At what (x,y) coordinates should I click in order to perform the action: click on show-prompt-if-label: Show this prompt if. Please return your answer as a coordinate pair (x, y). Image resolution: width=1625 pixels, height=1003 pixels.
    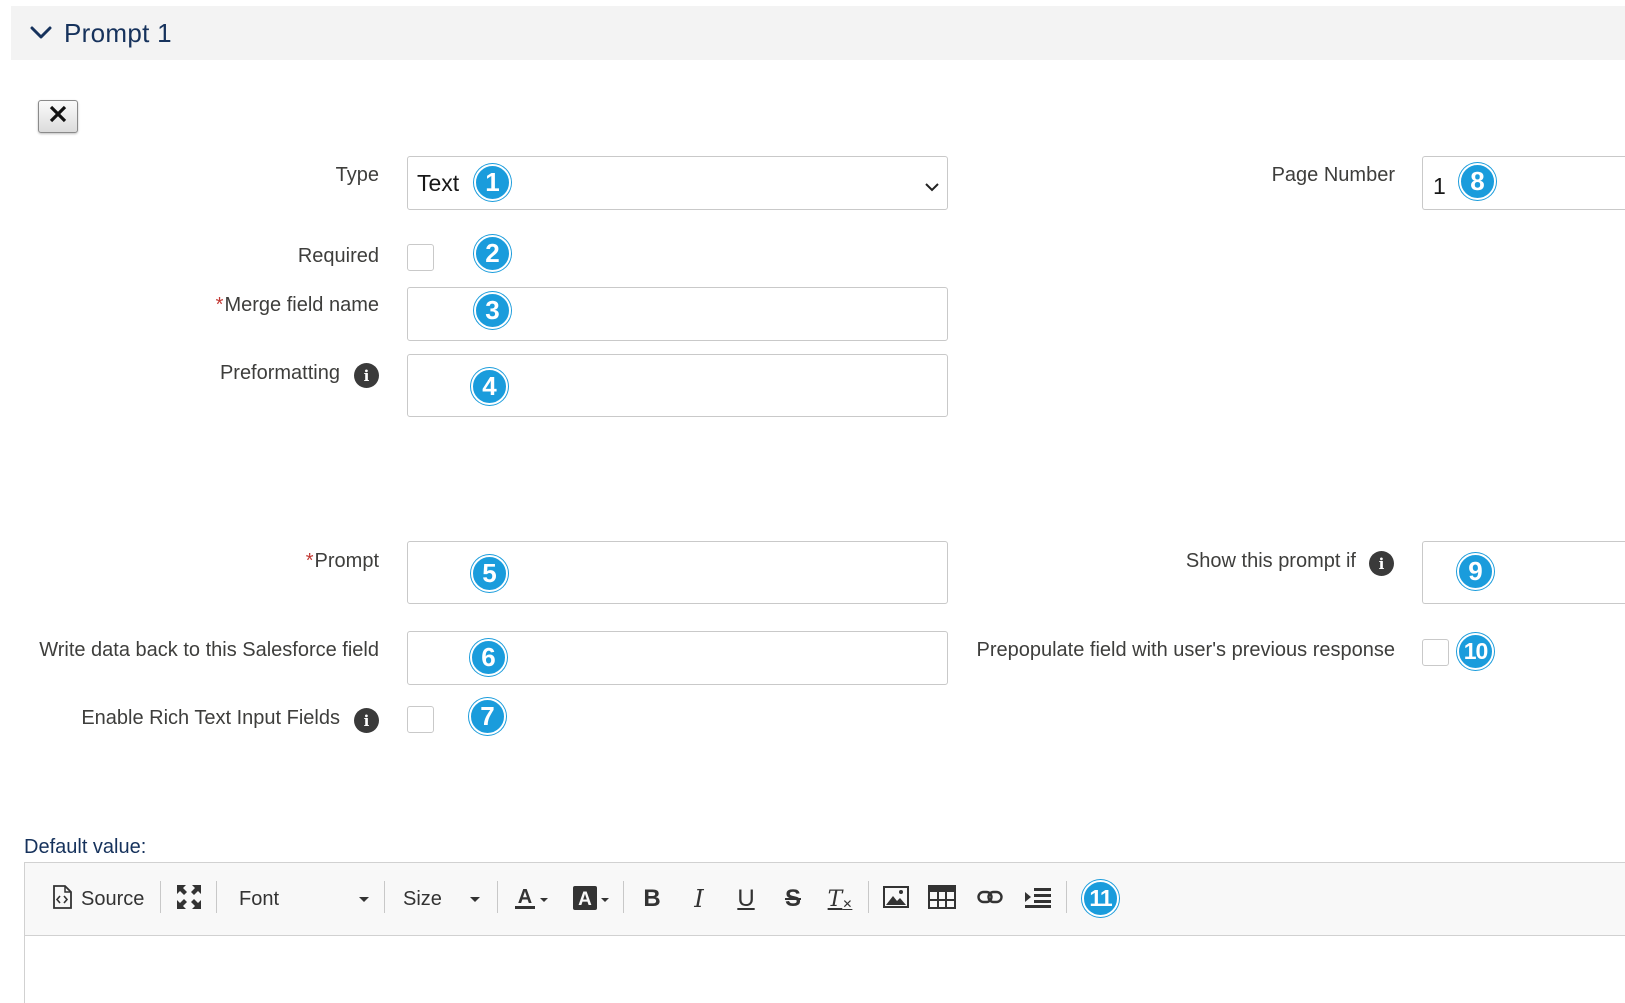
    Looking at the image, I should click on (1270, 561).